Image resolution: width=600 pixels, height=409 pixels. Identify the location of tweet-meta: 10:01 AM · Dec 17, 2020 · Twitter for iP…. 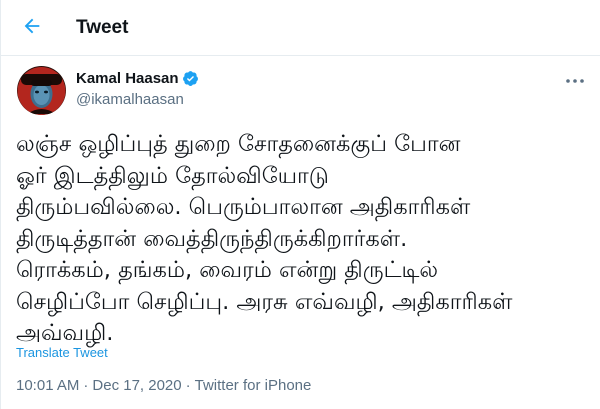
(163, 385).